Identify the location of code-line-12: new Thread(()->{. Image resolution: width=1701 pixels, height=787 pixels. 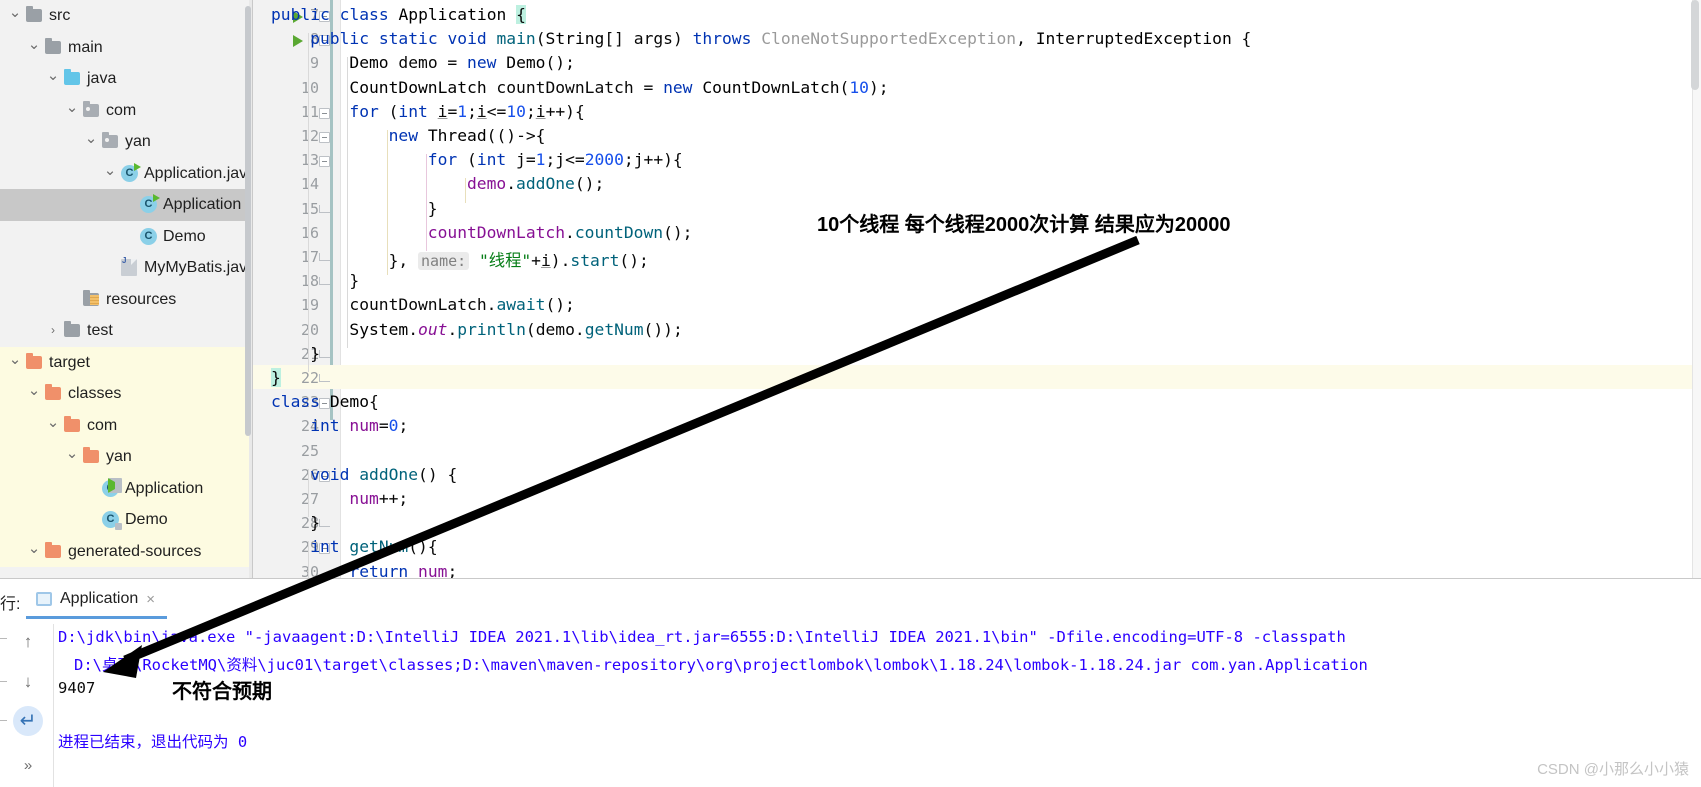
(467, 135).